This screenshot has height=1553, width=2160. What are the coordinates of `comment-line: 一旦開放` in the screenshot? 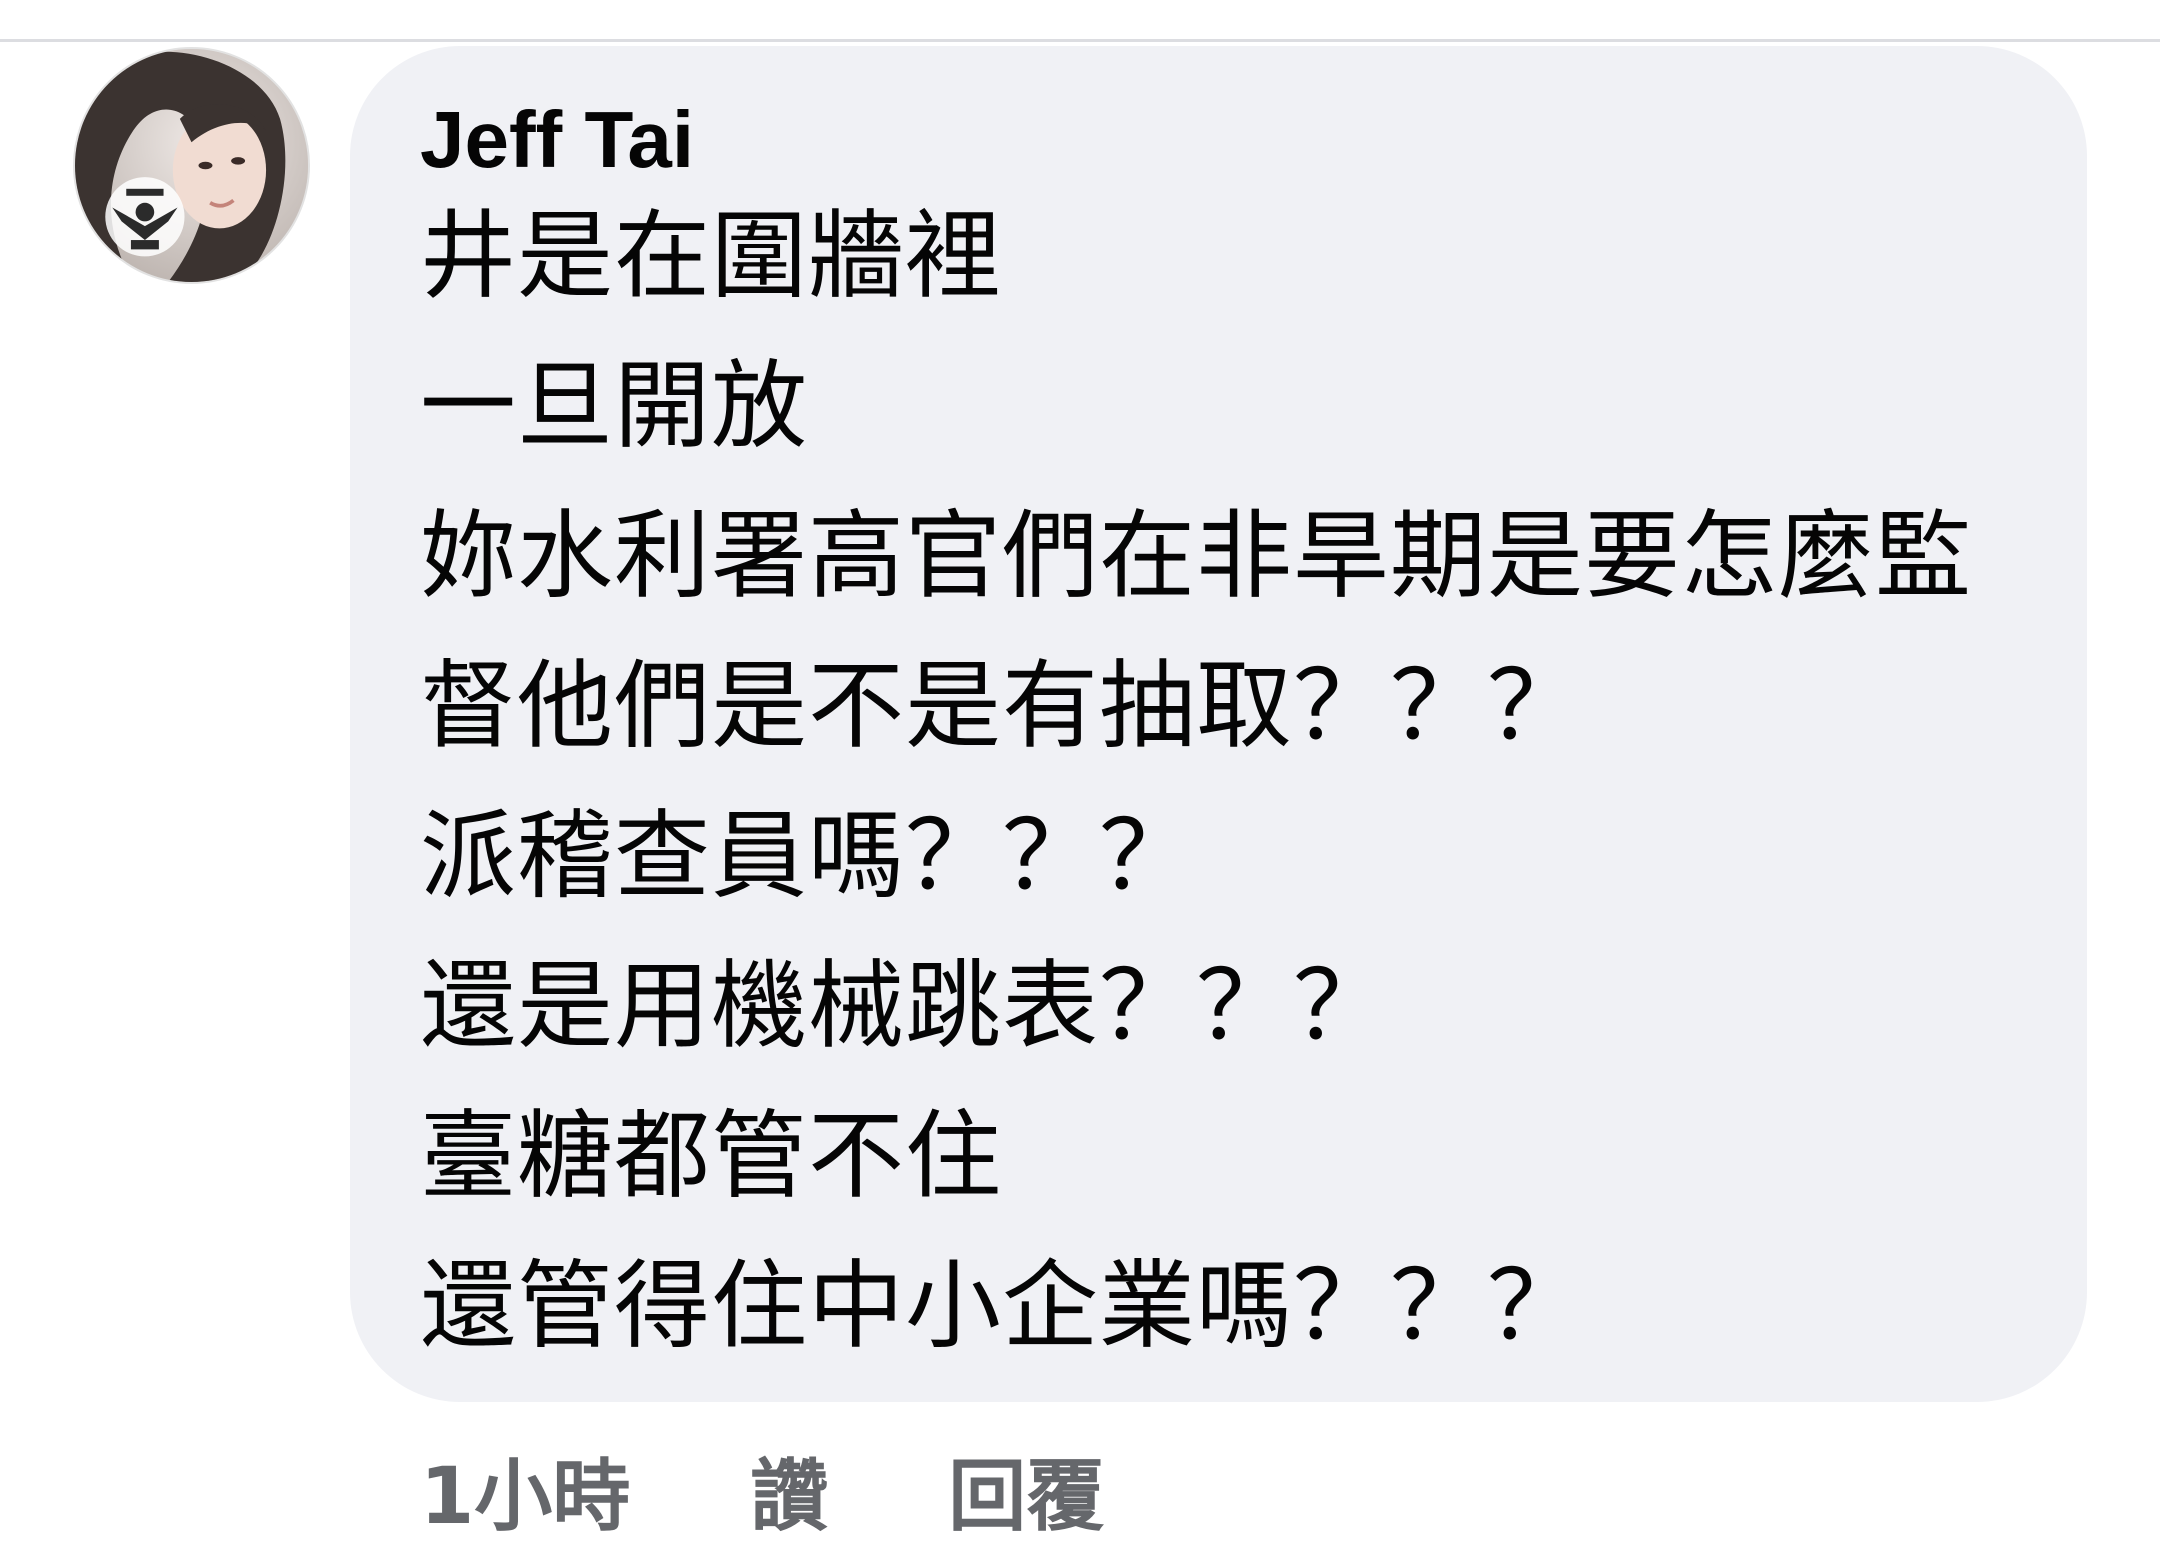 It's located at (614, 406).